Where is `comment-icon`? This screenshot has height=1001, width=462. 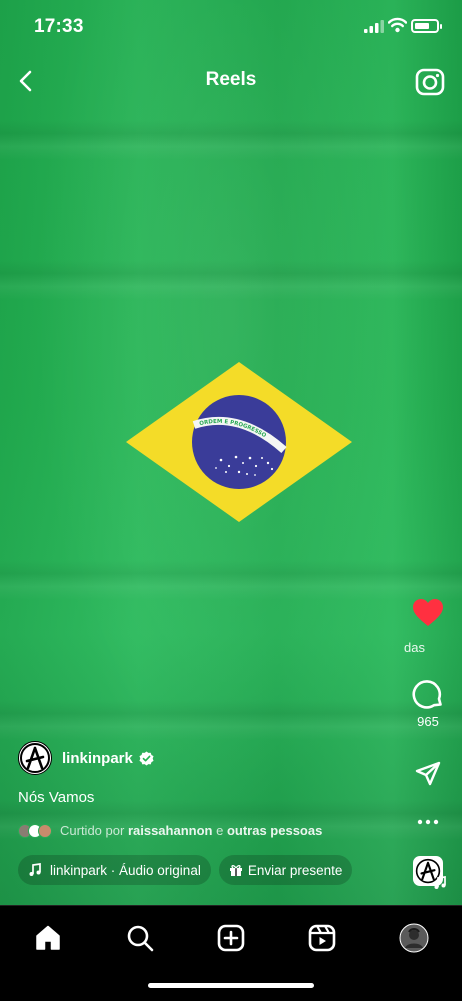
comment-icon is located at coordinates (427, 694).